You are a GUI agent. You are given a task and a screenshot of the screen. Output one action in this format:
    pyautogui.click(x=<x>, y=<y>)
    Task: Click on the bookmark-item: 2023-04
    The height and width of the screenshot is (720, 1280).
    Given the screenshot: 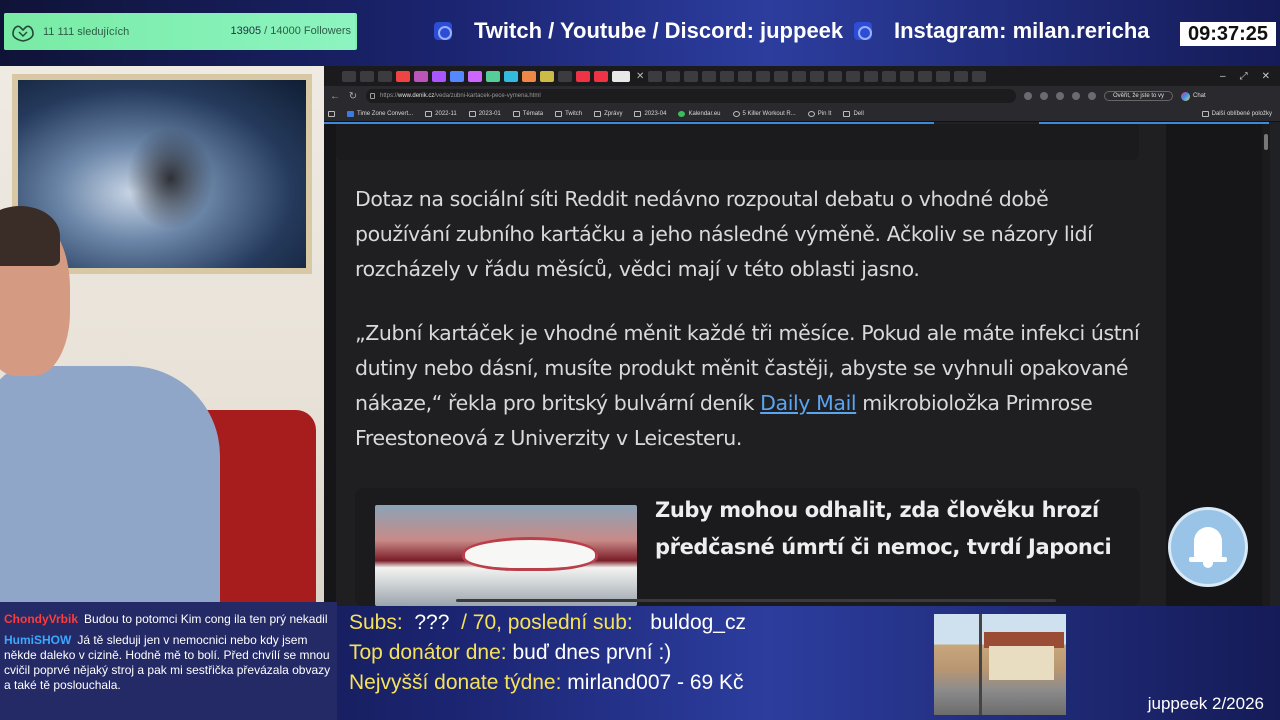 What is the action you would take?
    pyautogui.click(x=650, y=113)
    